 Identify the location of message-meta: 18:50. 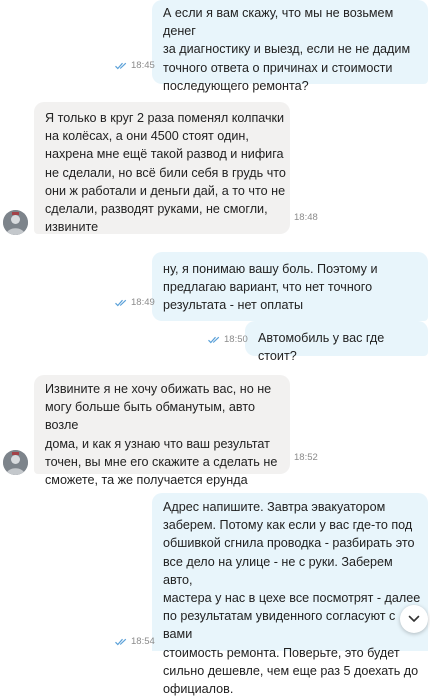
(228, 339).